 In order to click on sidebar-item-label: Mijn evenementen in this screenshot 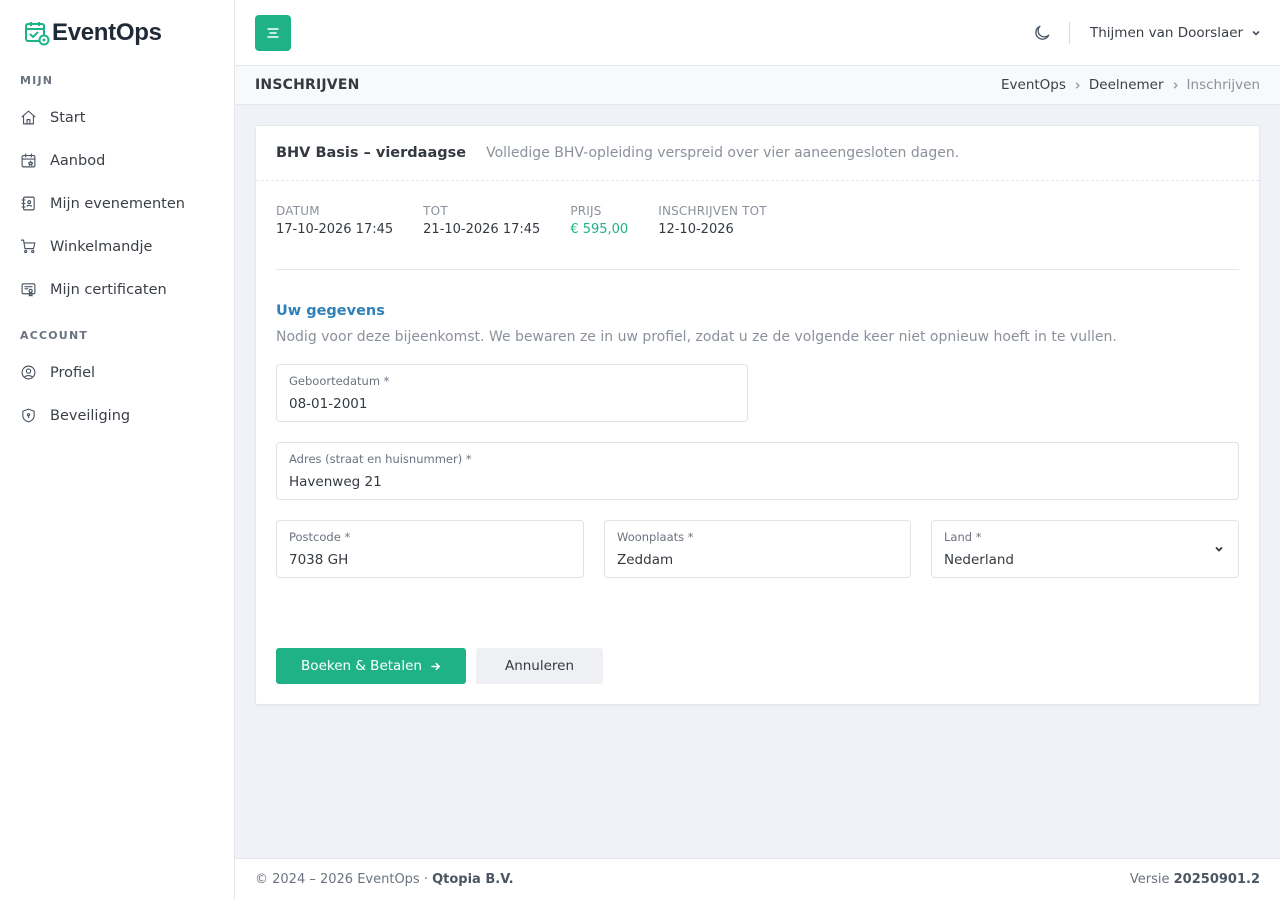, I will do `click(117, 203)`.